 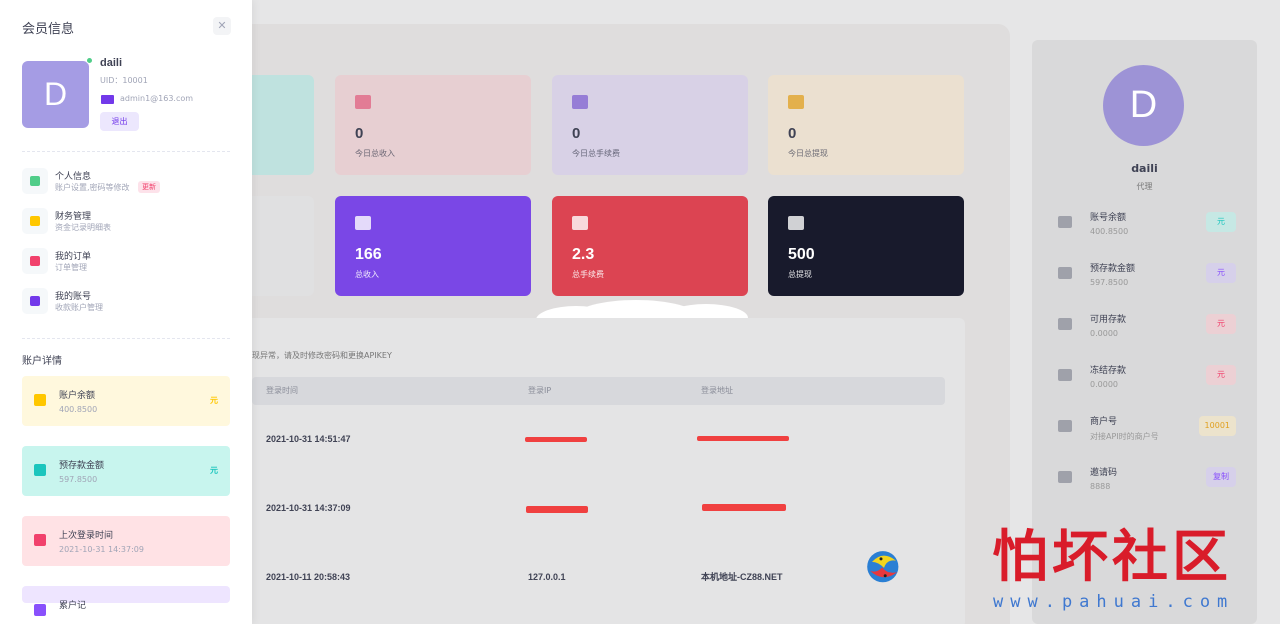 I want to click on stat-value: 2.3, so click(x=583, y=254).